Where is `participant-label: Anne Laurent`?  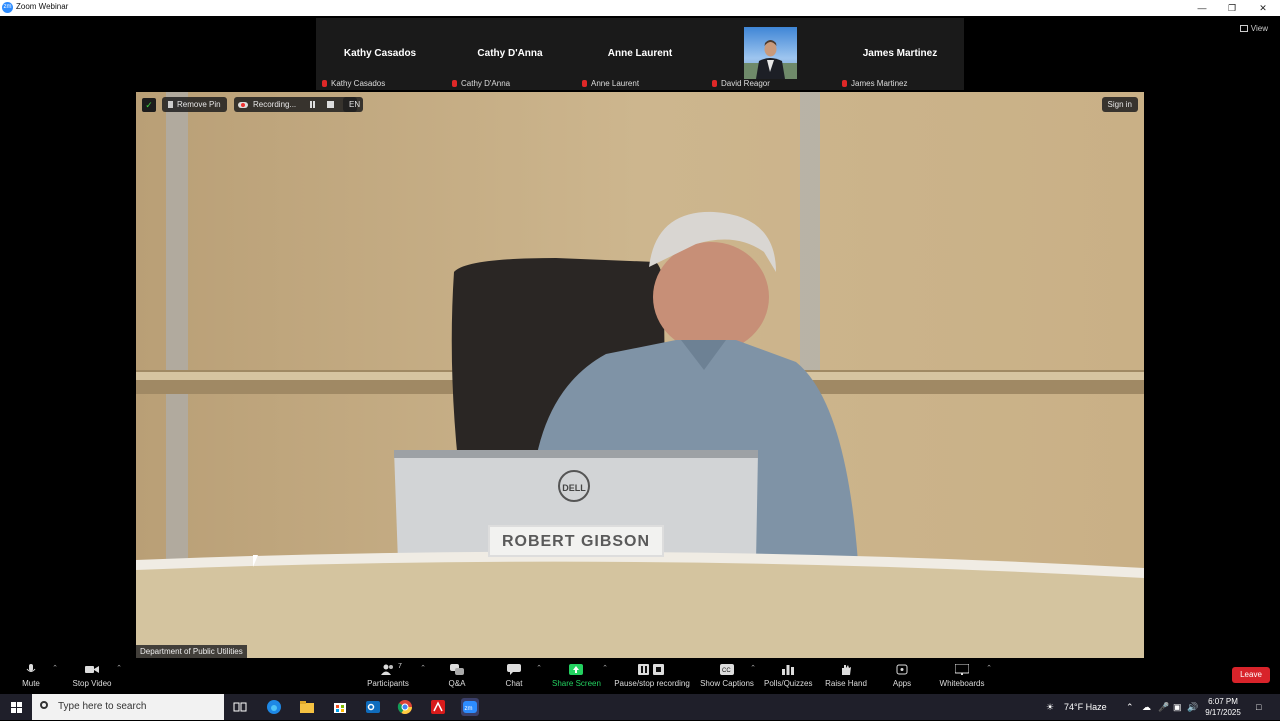
participant-label: Anne Laurent is located at coordinates (610, 83).